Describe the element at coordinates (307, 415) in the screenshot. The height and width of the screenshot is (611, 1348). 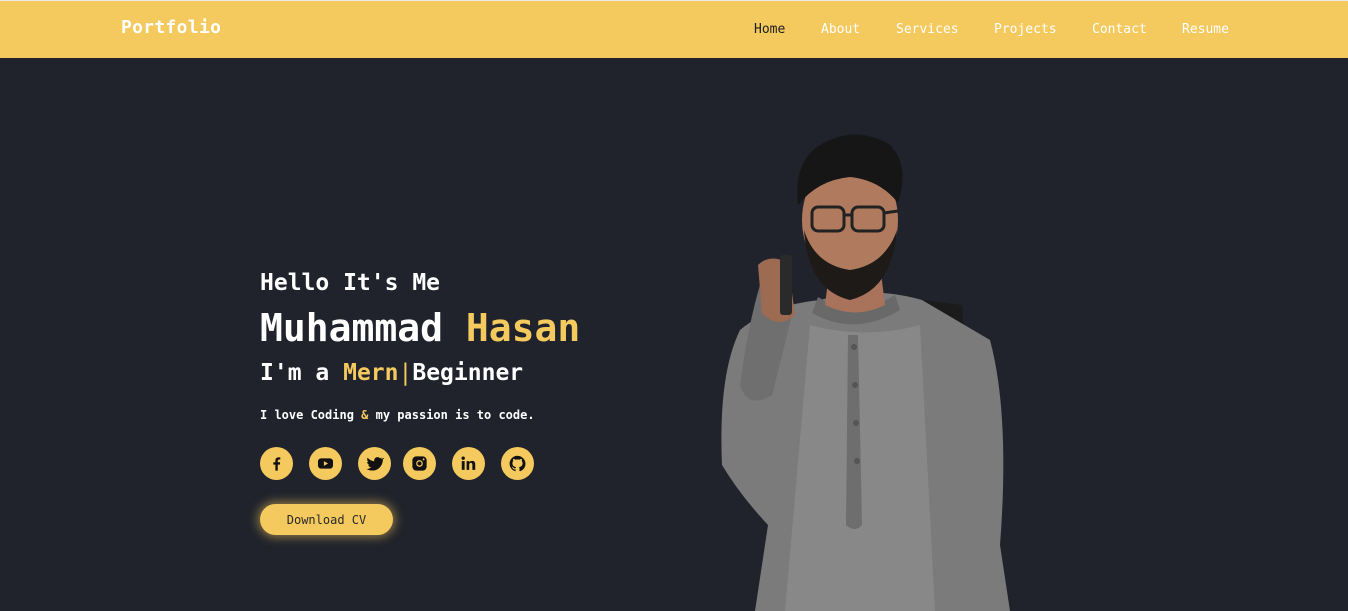
I see `tagline-part1: I love Coding` at that location.